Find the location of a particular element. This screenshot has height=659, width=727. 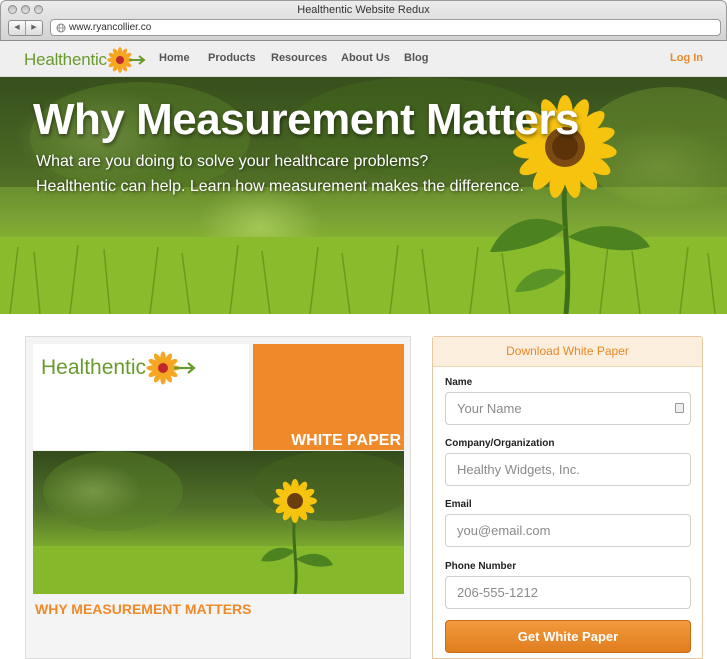

white-paper-logo: Healthentic is located at coordinates (119, 368).